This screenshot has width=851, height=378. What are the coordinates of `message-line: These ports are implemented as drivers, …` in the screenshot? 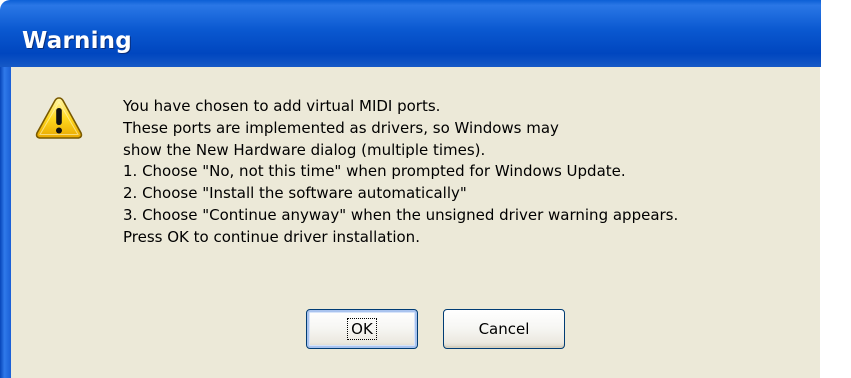 It's located at (341, 127).